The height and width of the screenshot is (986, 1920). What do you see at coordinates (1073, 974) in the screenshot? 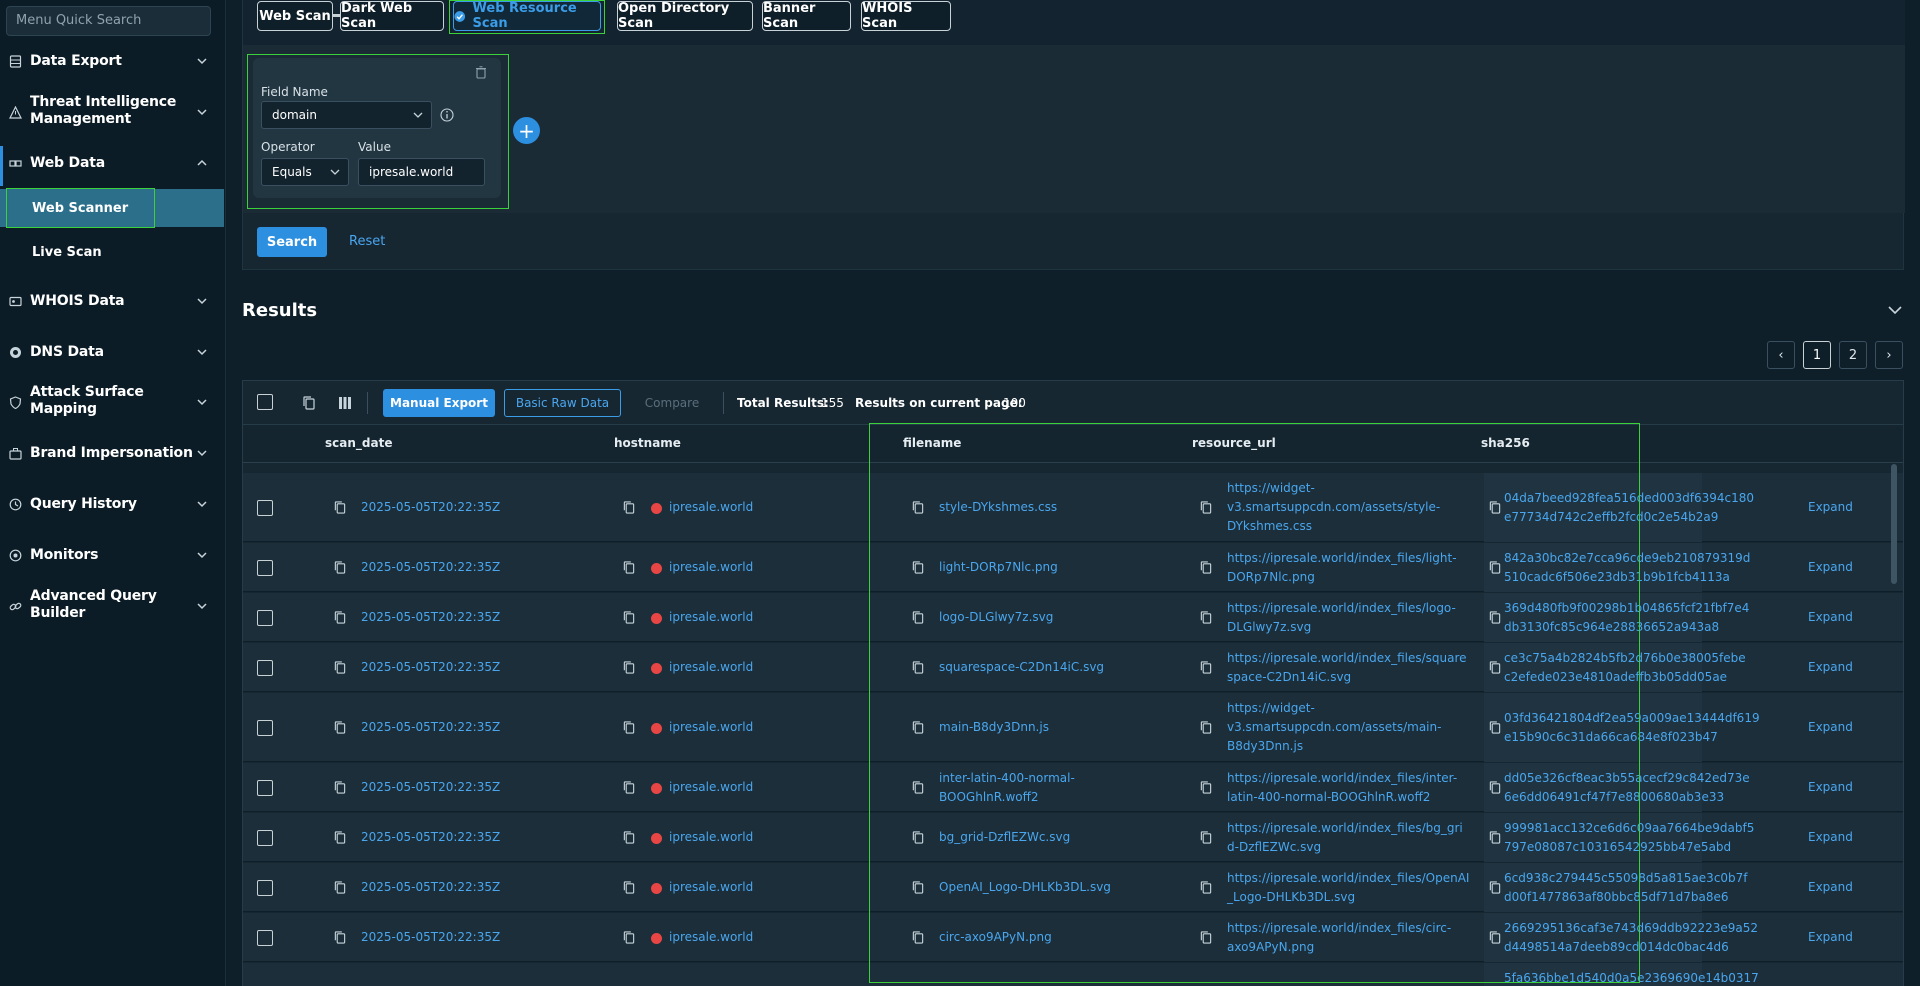
I see `table-row: 5fa636bbe1d540d0a5e2369690e14b0317` at bounding box center [1073, 974].